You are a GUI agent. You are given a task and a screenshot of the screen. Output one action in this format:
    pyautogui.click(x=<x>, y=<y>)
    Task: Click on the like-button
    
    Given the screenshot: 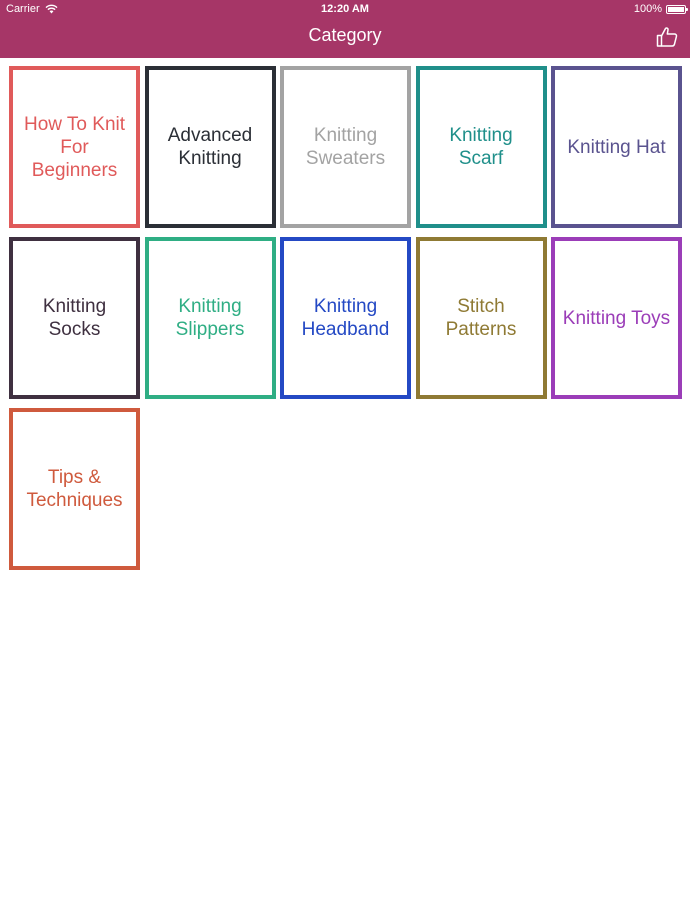 What is the action you would take?
    pyautogui.click(x=667, y=37)
    